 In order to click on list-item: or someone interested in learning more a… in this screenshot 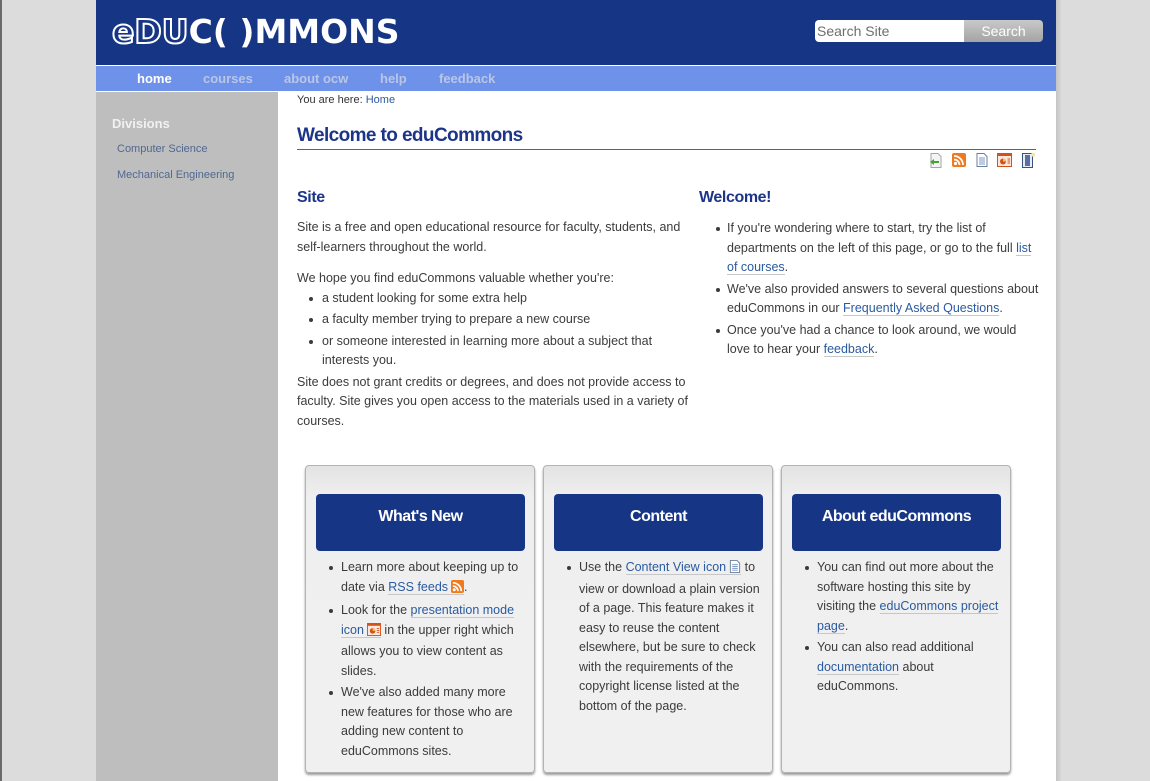, I will do `click(499, 351)`.